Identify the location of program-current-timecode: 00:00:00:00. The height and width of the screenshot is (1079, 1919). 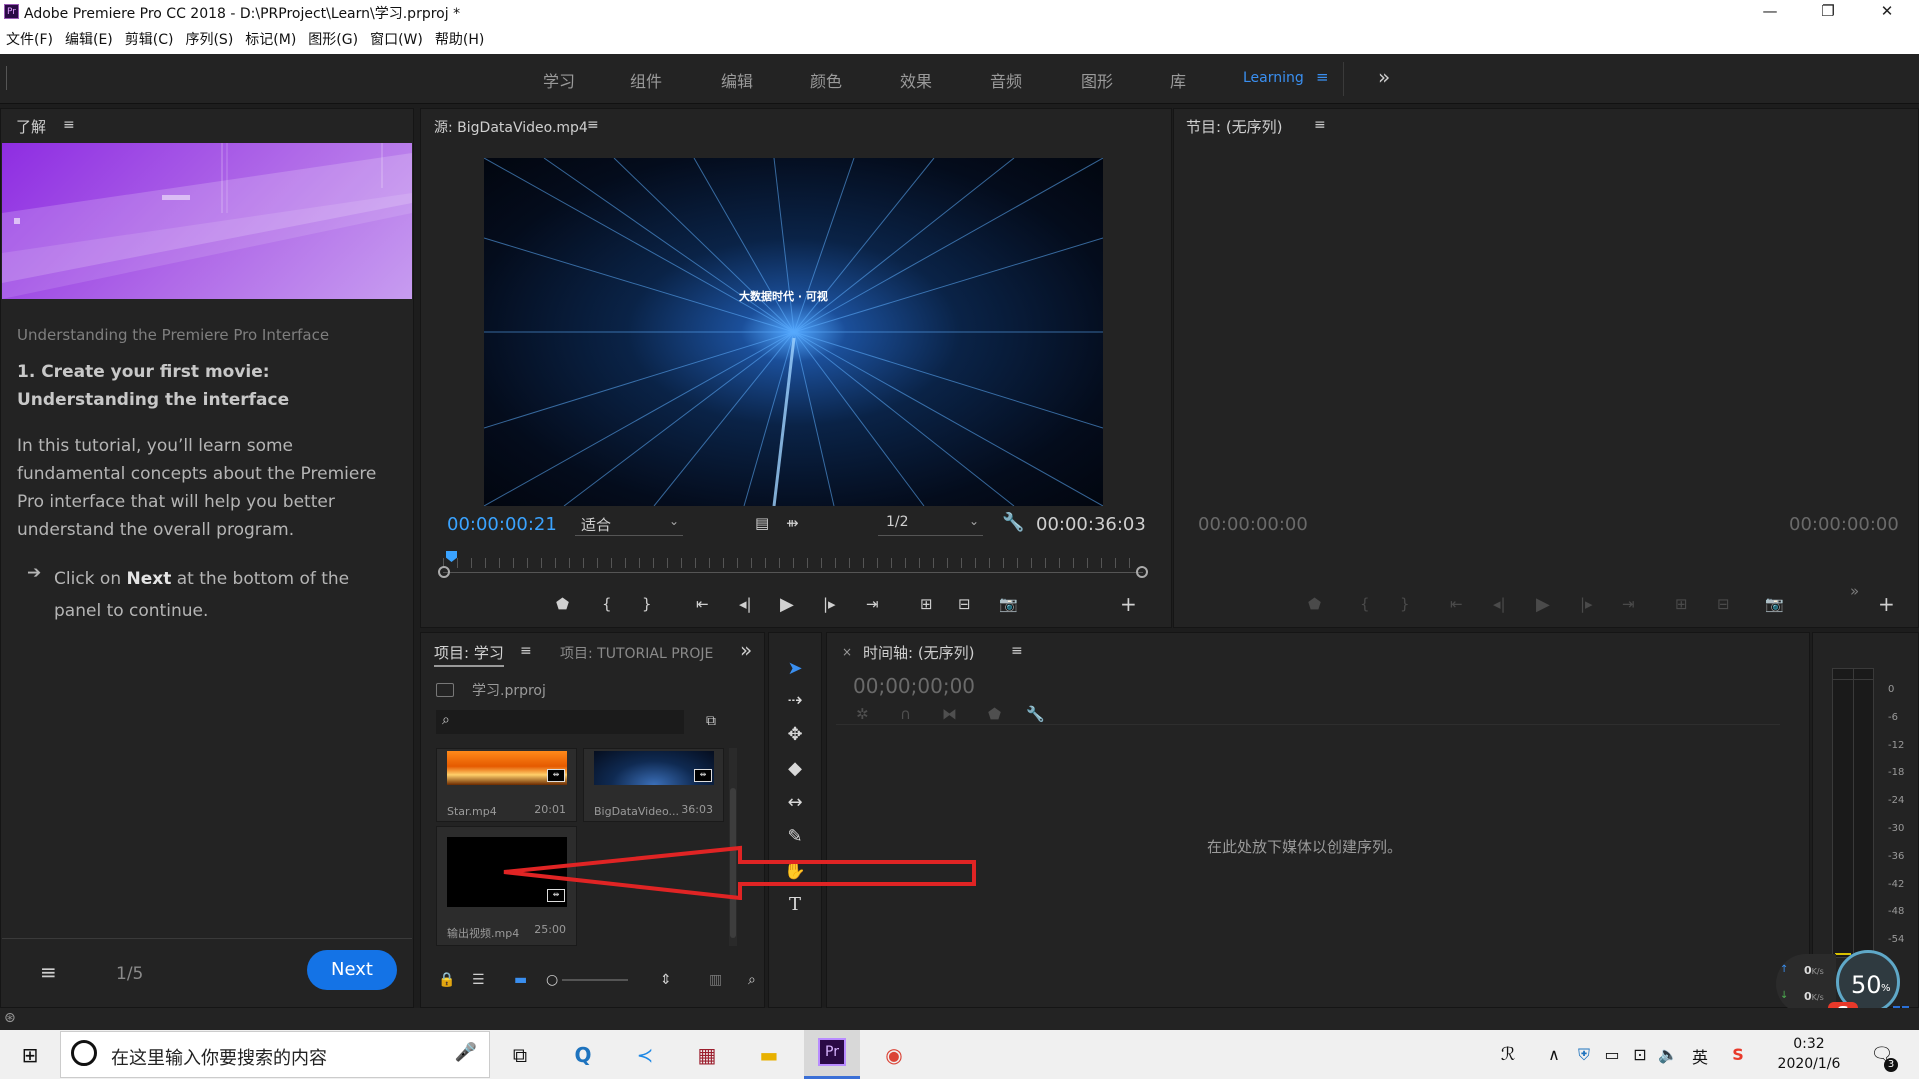
(1253, 524).